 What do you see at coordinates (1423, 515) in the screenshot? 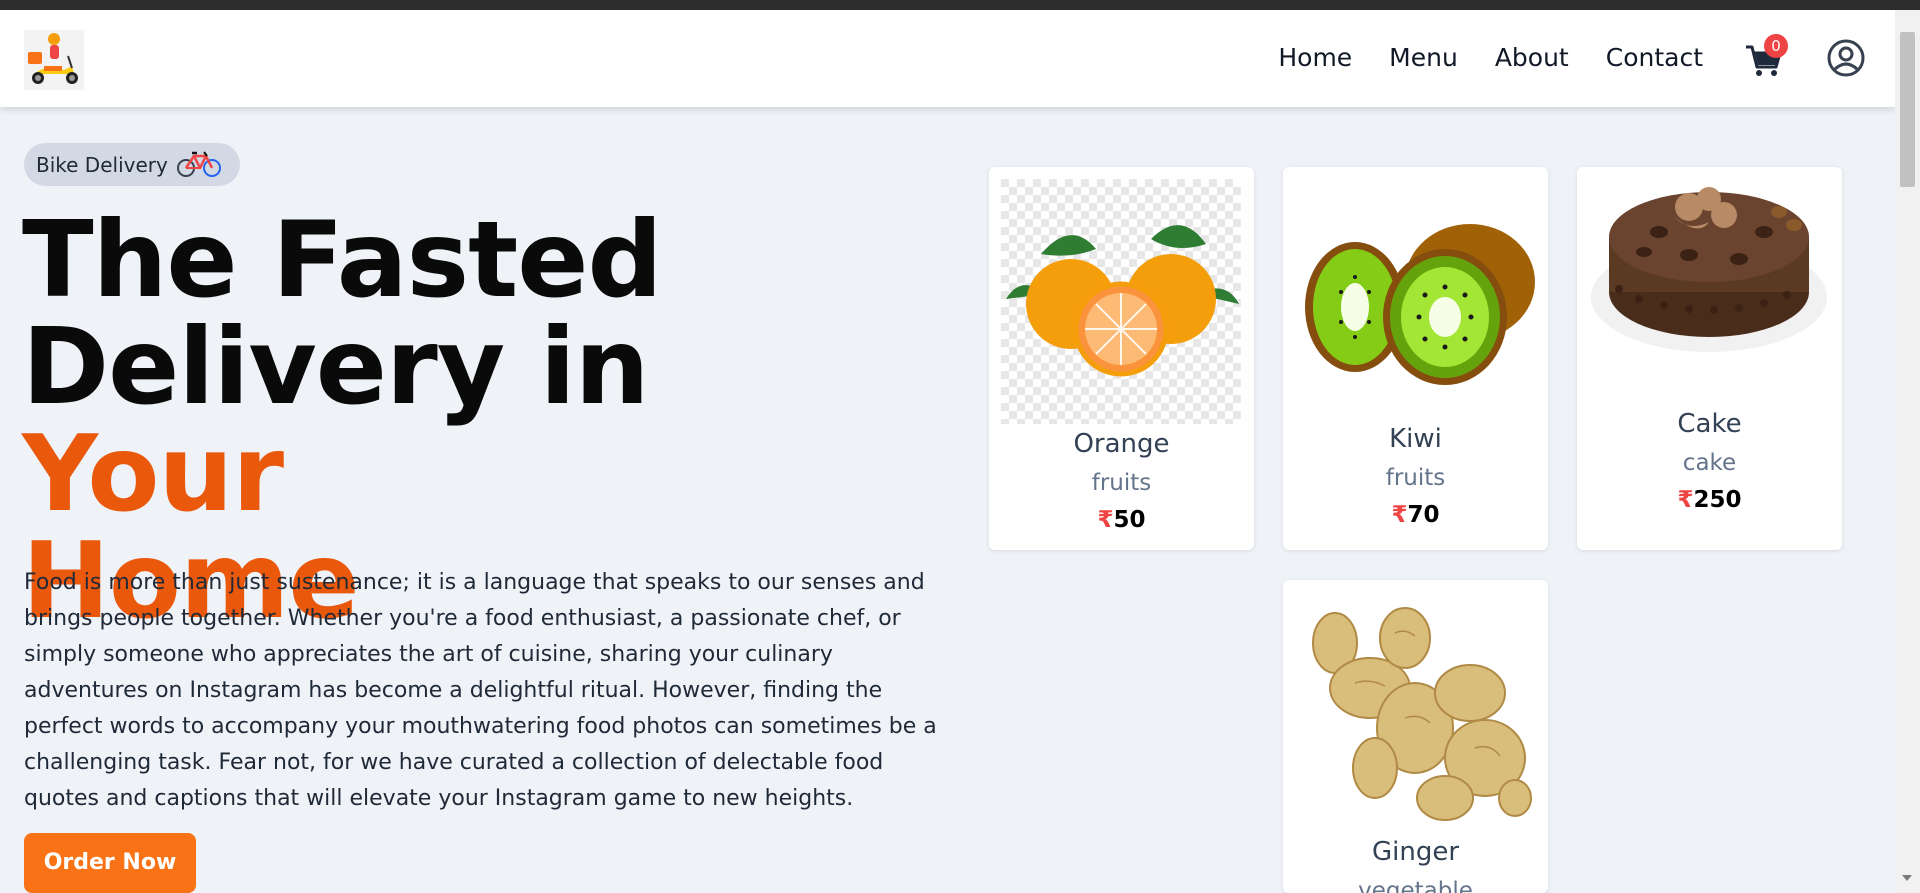
I see `product-price-value: 70` at bounding box center [1423, 515].